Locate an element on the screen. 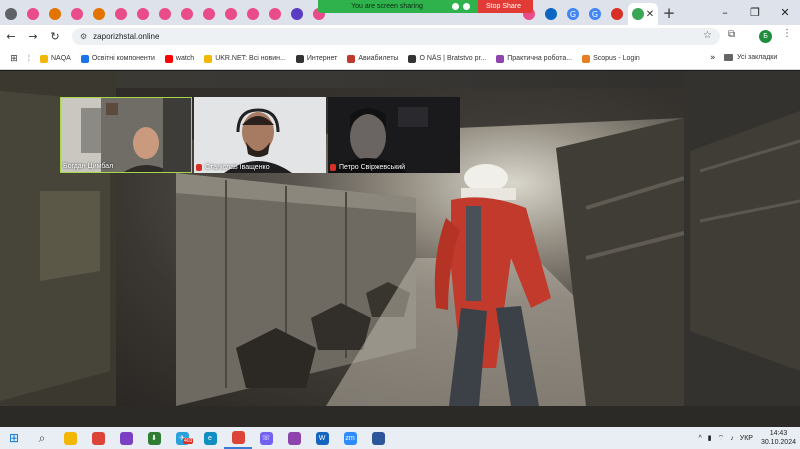  bookmark-star-icon: ☆ is located at coordinates (707, 35).